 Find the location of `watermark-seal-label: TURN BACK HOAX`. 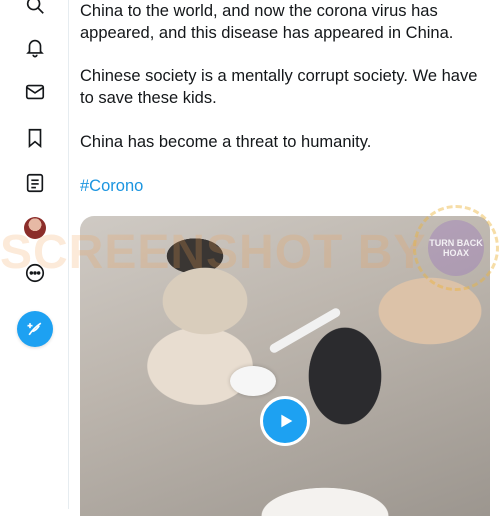

watermark-seal-label: TURN BACK HOAX is located at coordinates (456, 248).